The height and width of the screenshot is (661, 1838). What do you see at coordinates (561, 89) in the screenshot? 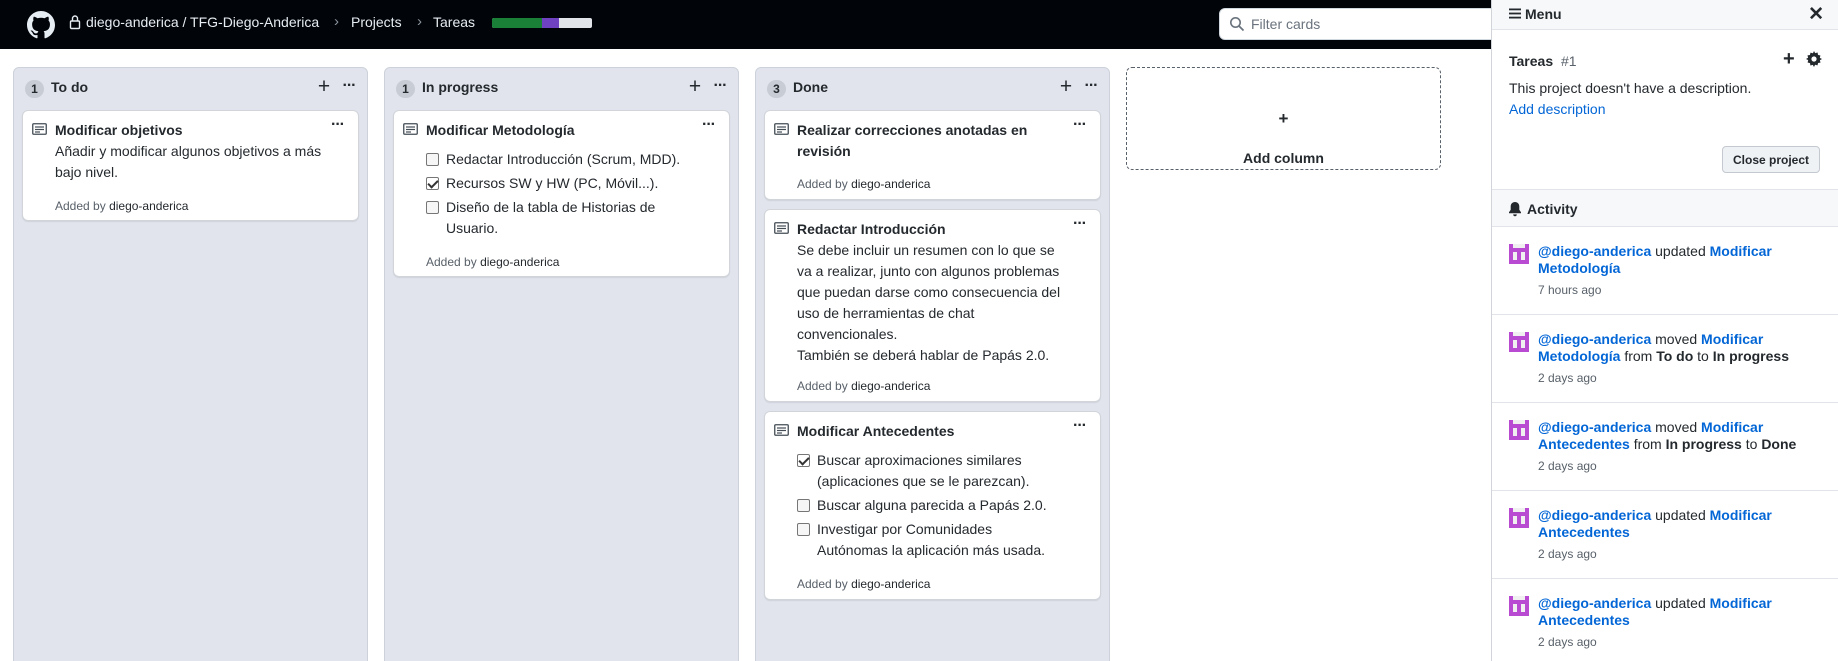
I see `column-header: 1 In progress + ···` at bounding box center [561, 89].